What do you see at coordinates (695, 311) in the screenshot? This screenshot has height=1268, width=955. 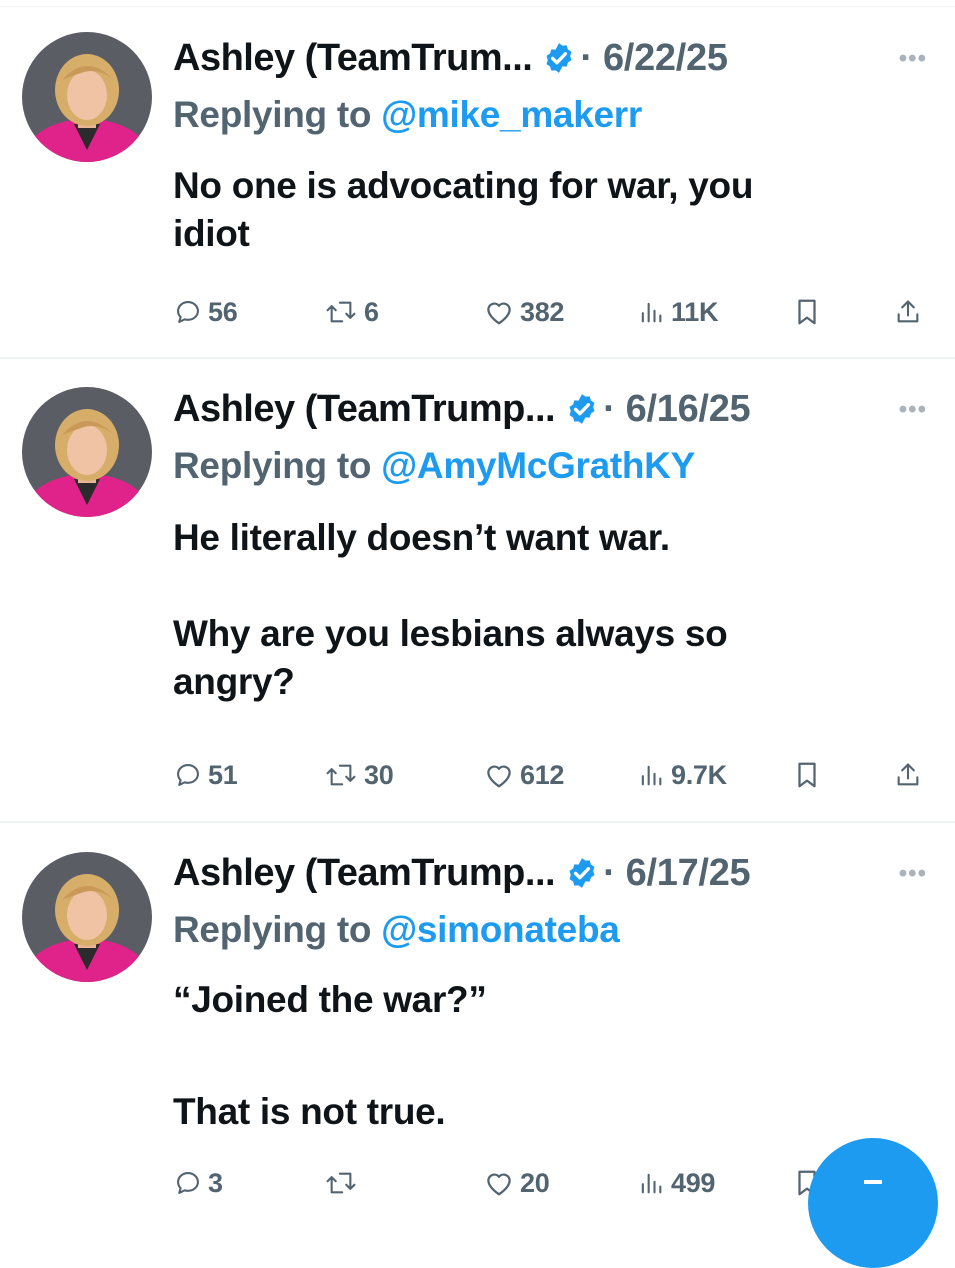 I see `view-count: 11K` at bounding box center [695, 311].